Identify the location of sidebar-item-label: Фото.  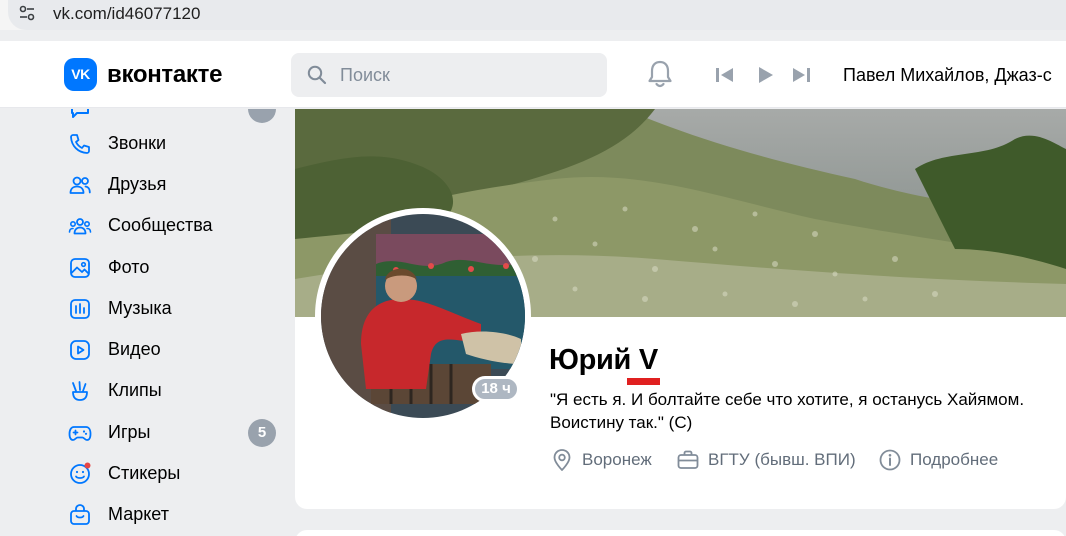
(129, 267).